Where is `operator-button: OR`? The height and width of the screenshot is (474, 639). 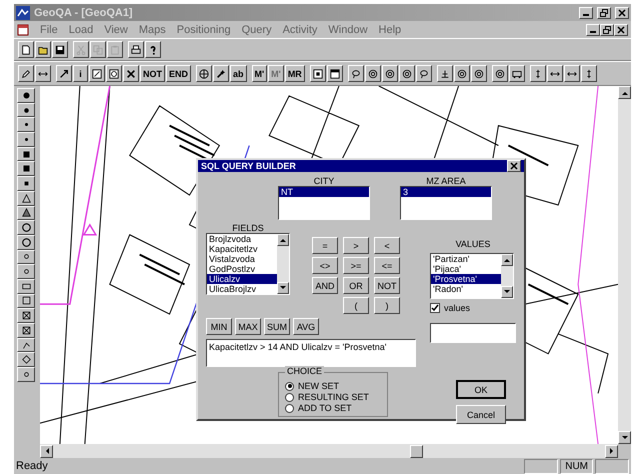
operator-button: OR is located at coordinates (356, 285).